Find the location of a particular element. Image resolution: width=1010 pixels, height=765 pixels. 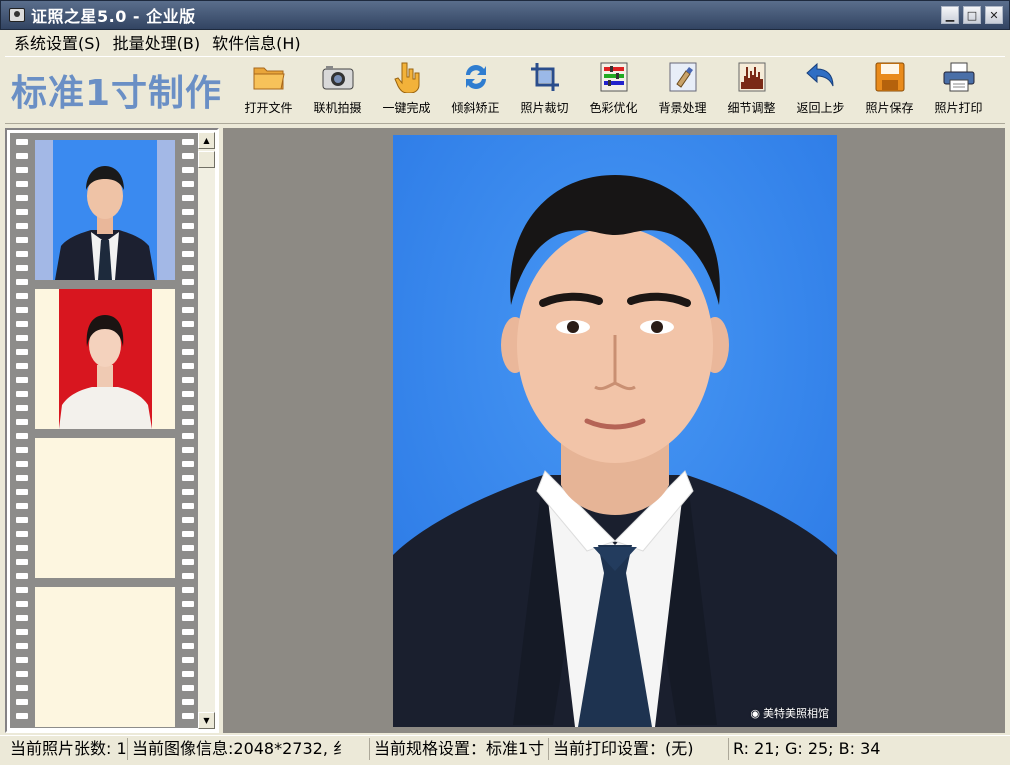

open-file-label: 打开文件 is located at coordinates (268, 108).